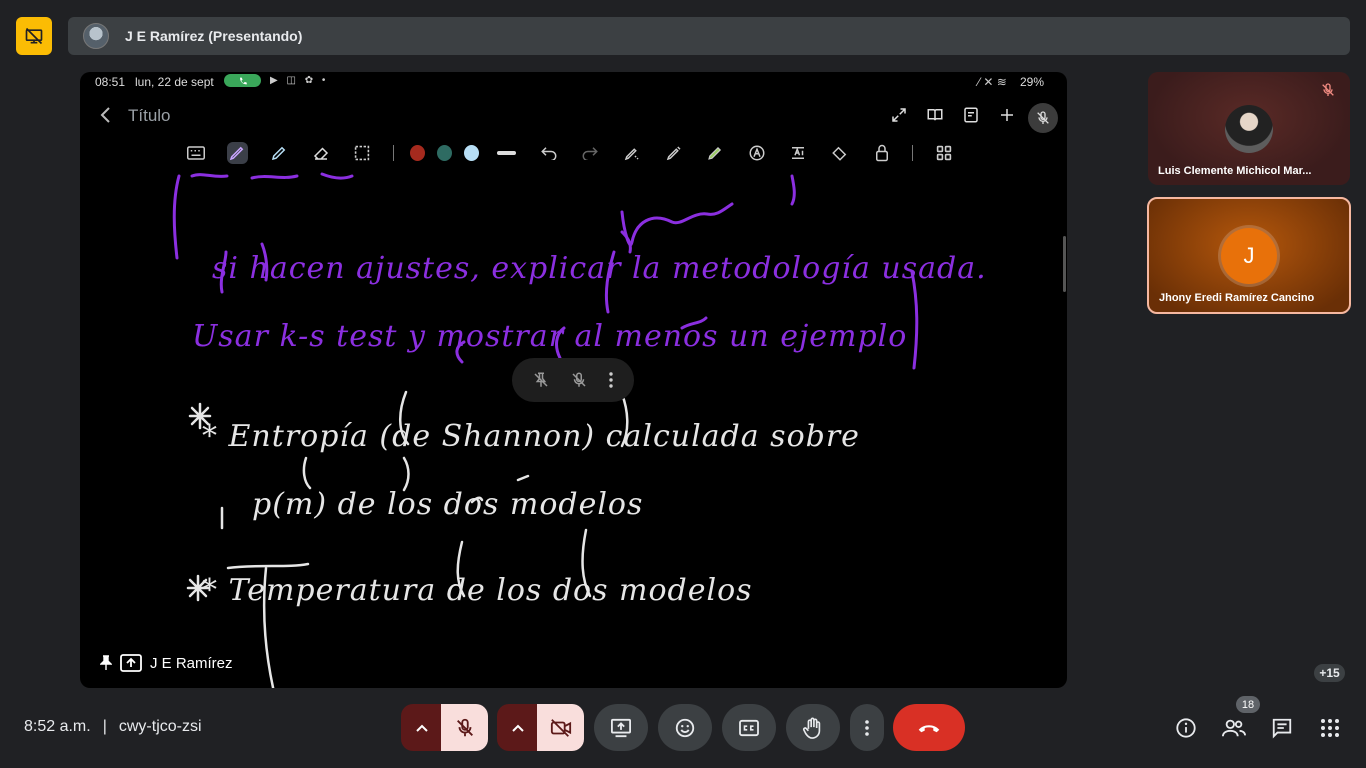 The height and width of the screenshot is (768, 1366). What do you see at coordinates (992, 82) in the screenshot?
I see `status-system-icons: ⁄ ✕ ≋` at bounding box center [992, 82].